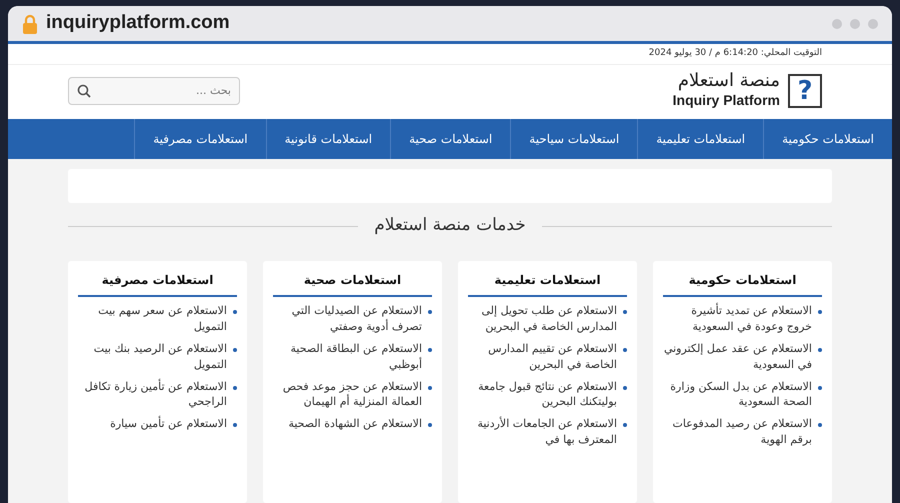  Describe the element at coordinates (347, 394) in the screenshot. I see `inquiry-link: الاستعلام عن حجز موعد فحص العمالة المنزلية أم الهيمان` at that location.